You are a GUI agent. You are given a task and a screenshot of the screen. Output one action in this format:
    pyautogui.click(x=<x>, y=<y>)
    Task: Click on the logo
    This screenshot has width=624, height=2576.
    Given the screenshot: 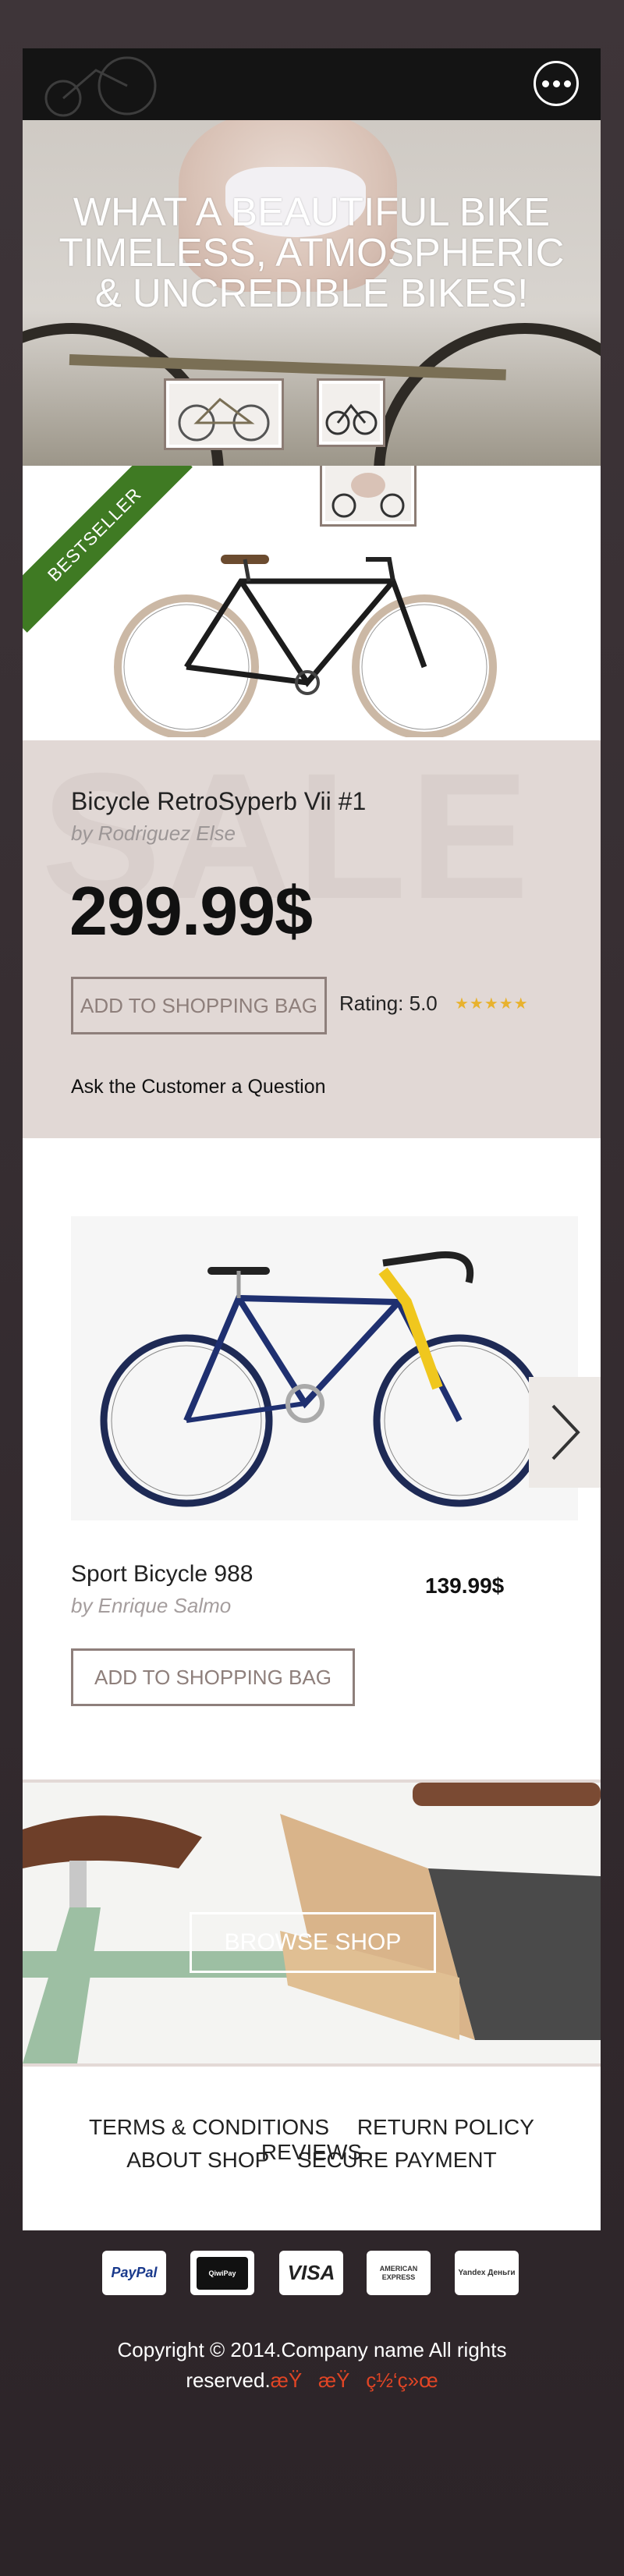 What is the action you would take?
    pyautogui.click(x=104, y=86)
    